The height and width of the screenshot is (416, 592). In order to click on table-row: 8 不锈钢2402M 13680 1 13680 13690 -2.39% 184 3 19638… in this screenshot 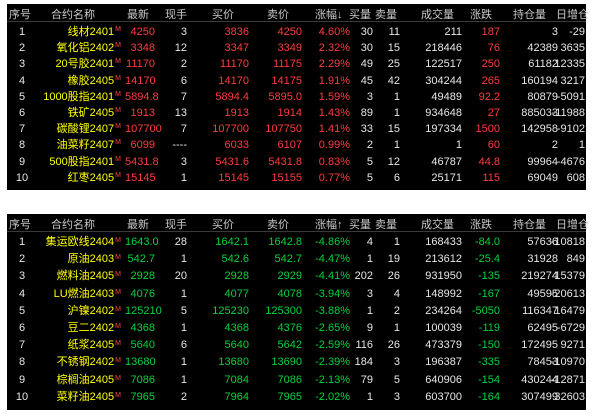, I will do `click(296, 363)`.